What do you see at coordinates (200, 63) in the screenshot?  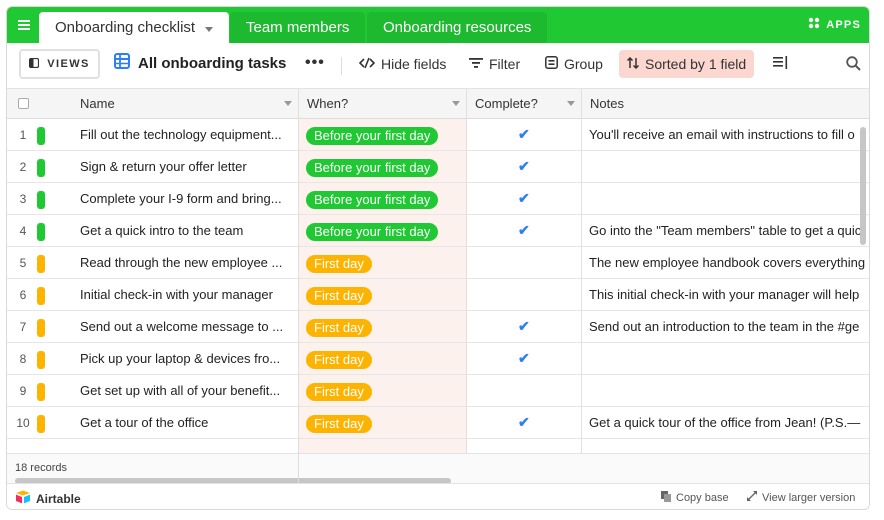 I see `view-switcher: All onboarding tasks` at bounding box center [200, 63].